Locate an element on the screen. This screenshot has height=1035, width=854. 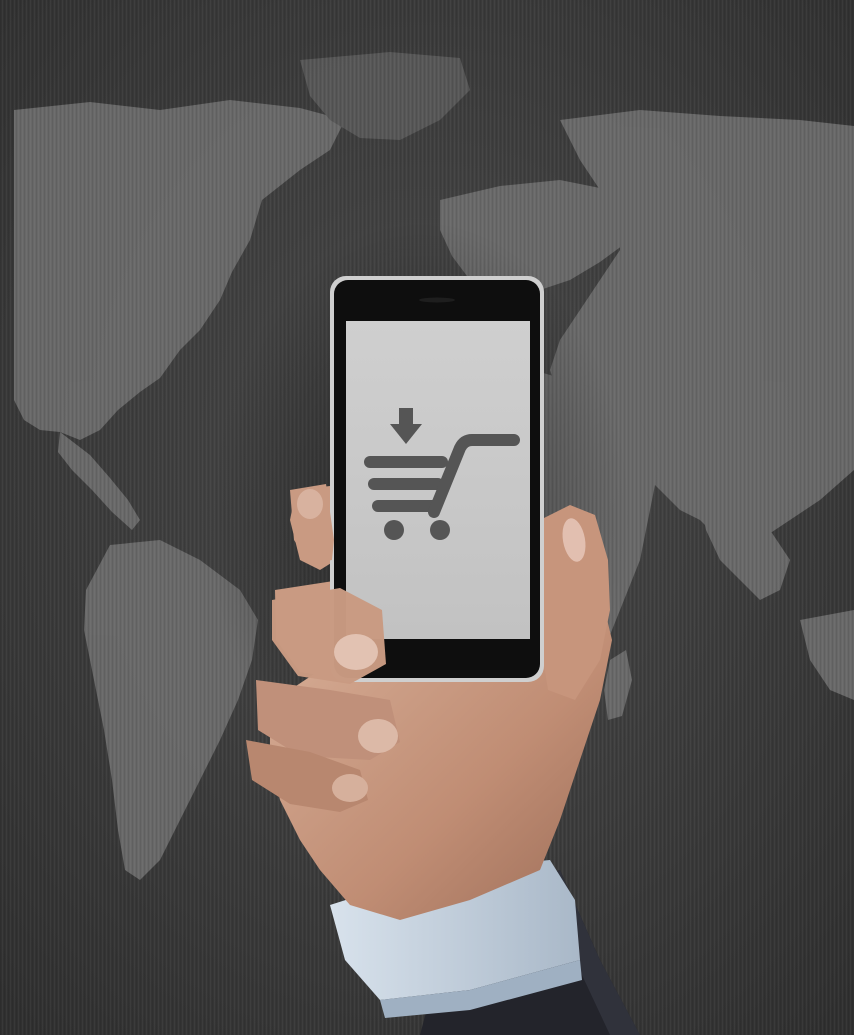
cart-wheel-left is located at coordinates (394, 530).